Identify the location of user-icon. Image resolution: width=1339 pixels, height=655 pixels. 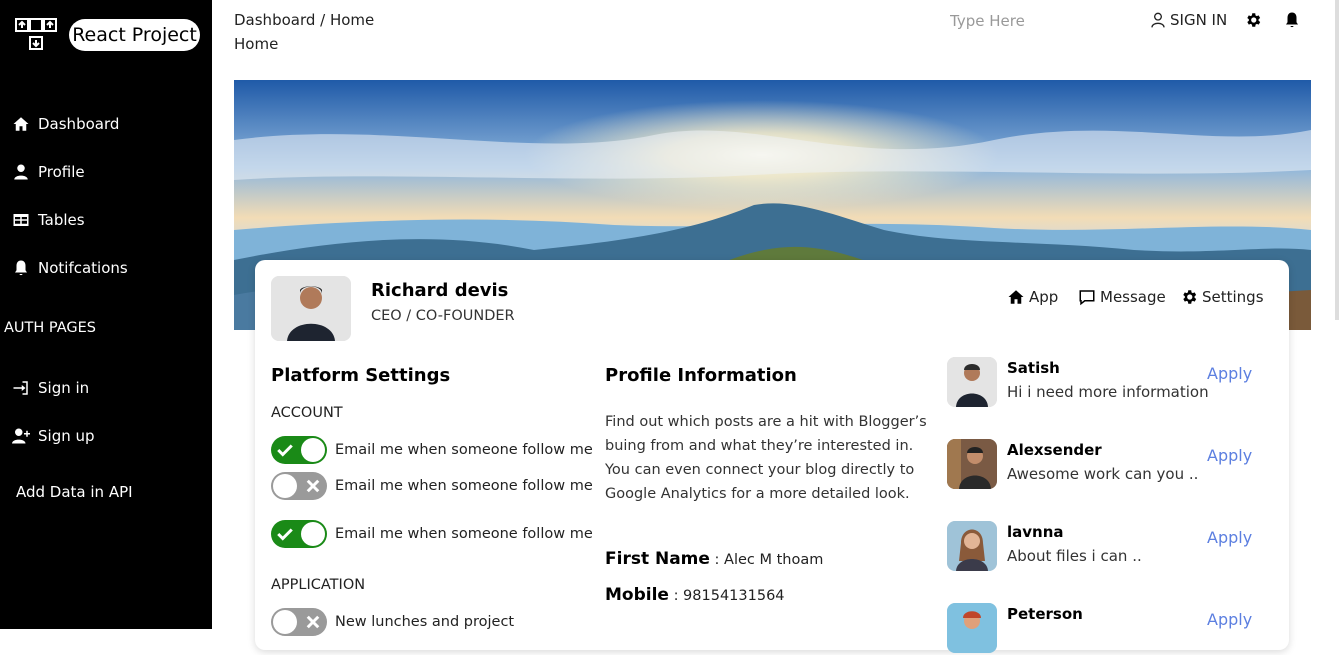
(21, 172).